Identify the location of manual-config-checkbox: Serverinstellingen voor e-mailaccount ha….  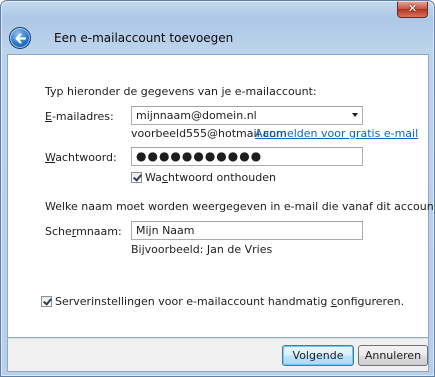
(222, 301).